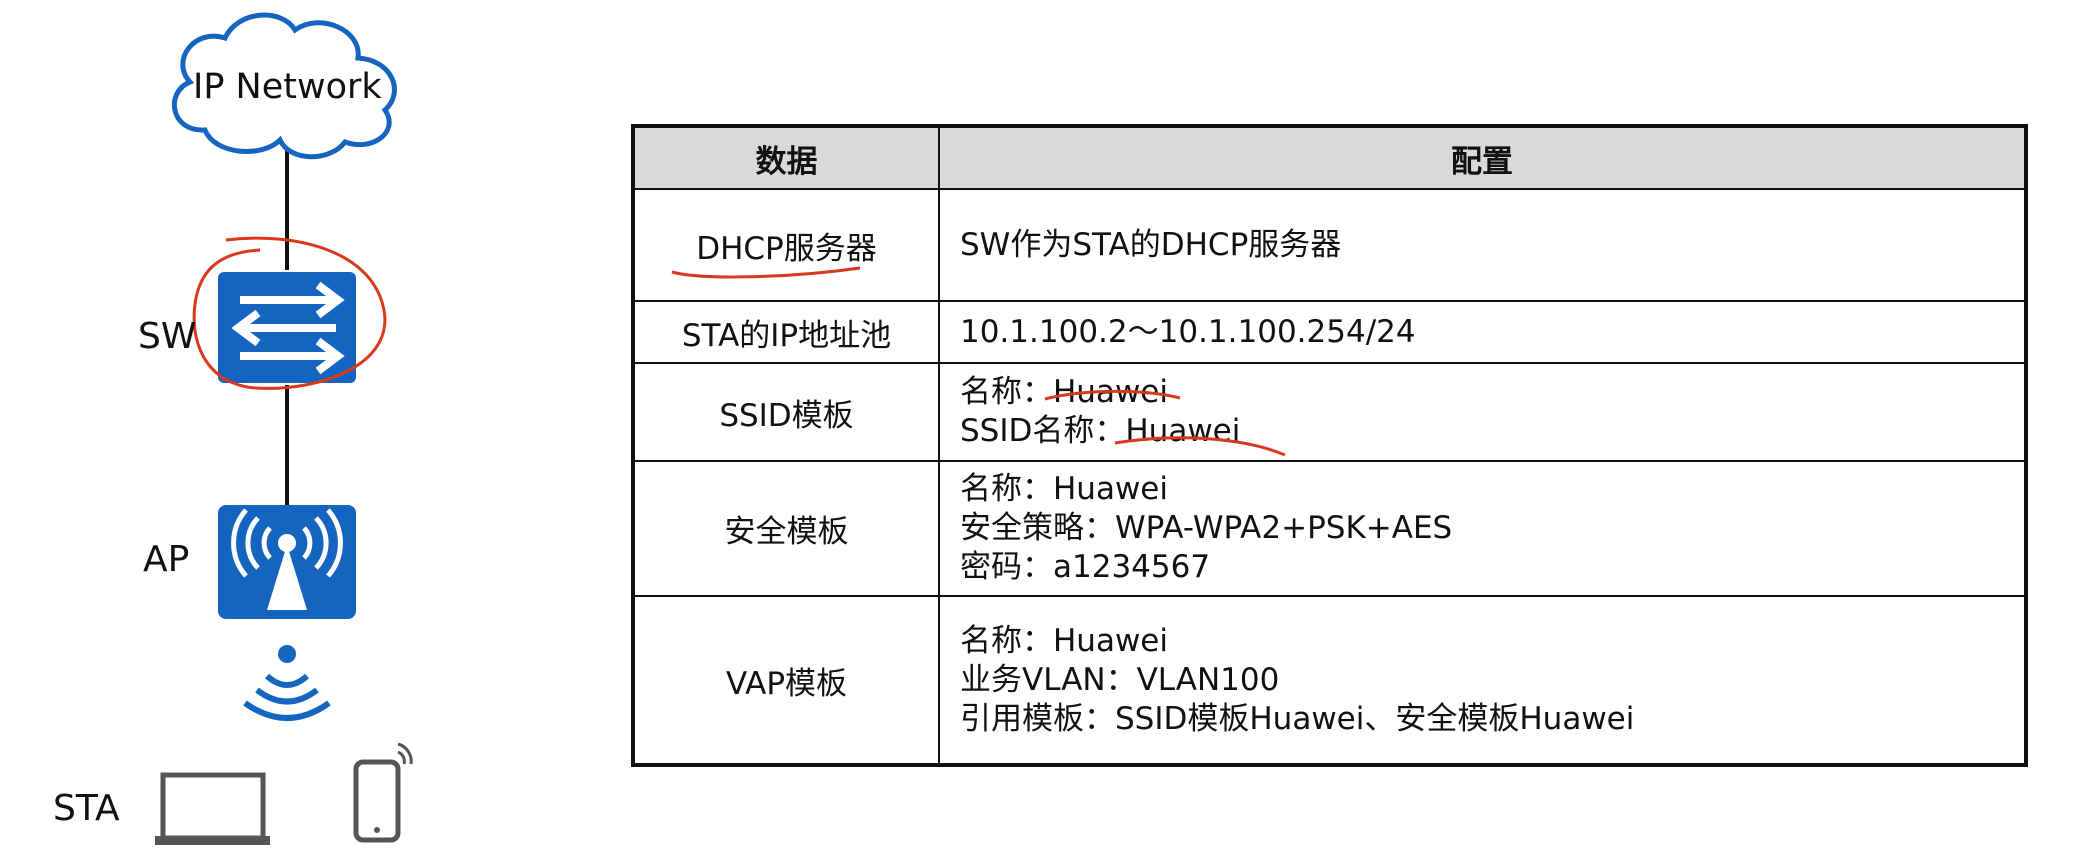 Image resolution: width=2080 pixels, height=853 pixels. I want to click on row-name-vap-profile: VAP模板, so click(786, 680).